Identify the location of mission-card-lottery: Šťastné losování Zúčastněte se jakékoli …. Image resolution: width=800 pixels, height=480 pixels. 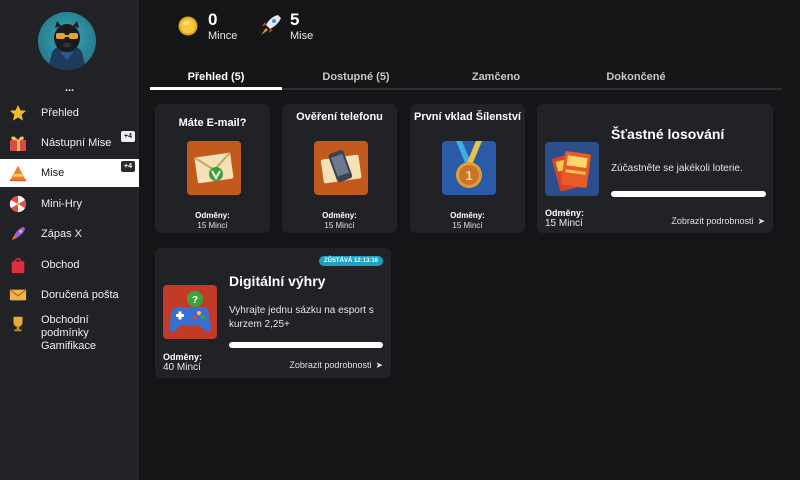
(655, 168).